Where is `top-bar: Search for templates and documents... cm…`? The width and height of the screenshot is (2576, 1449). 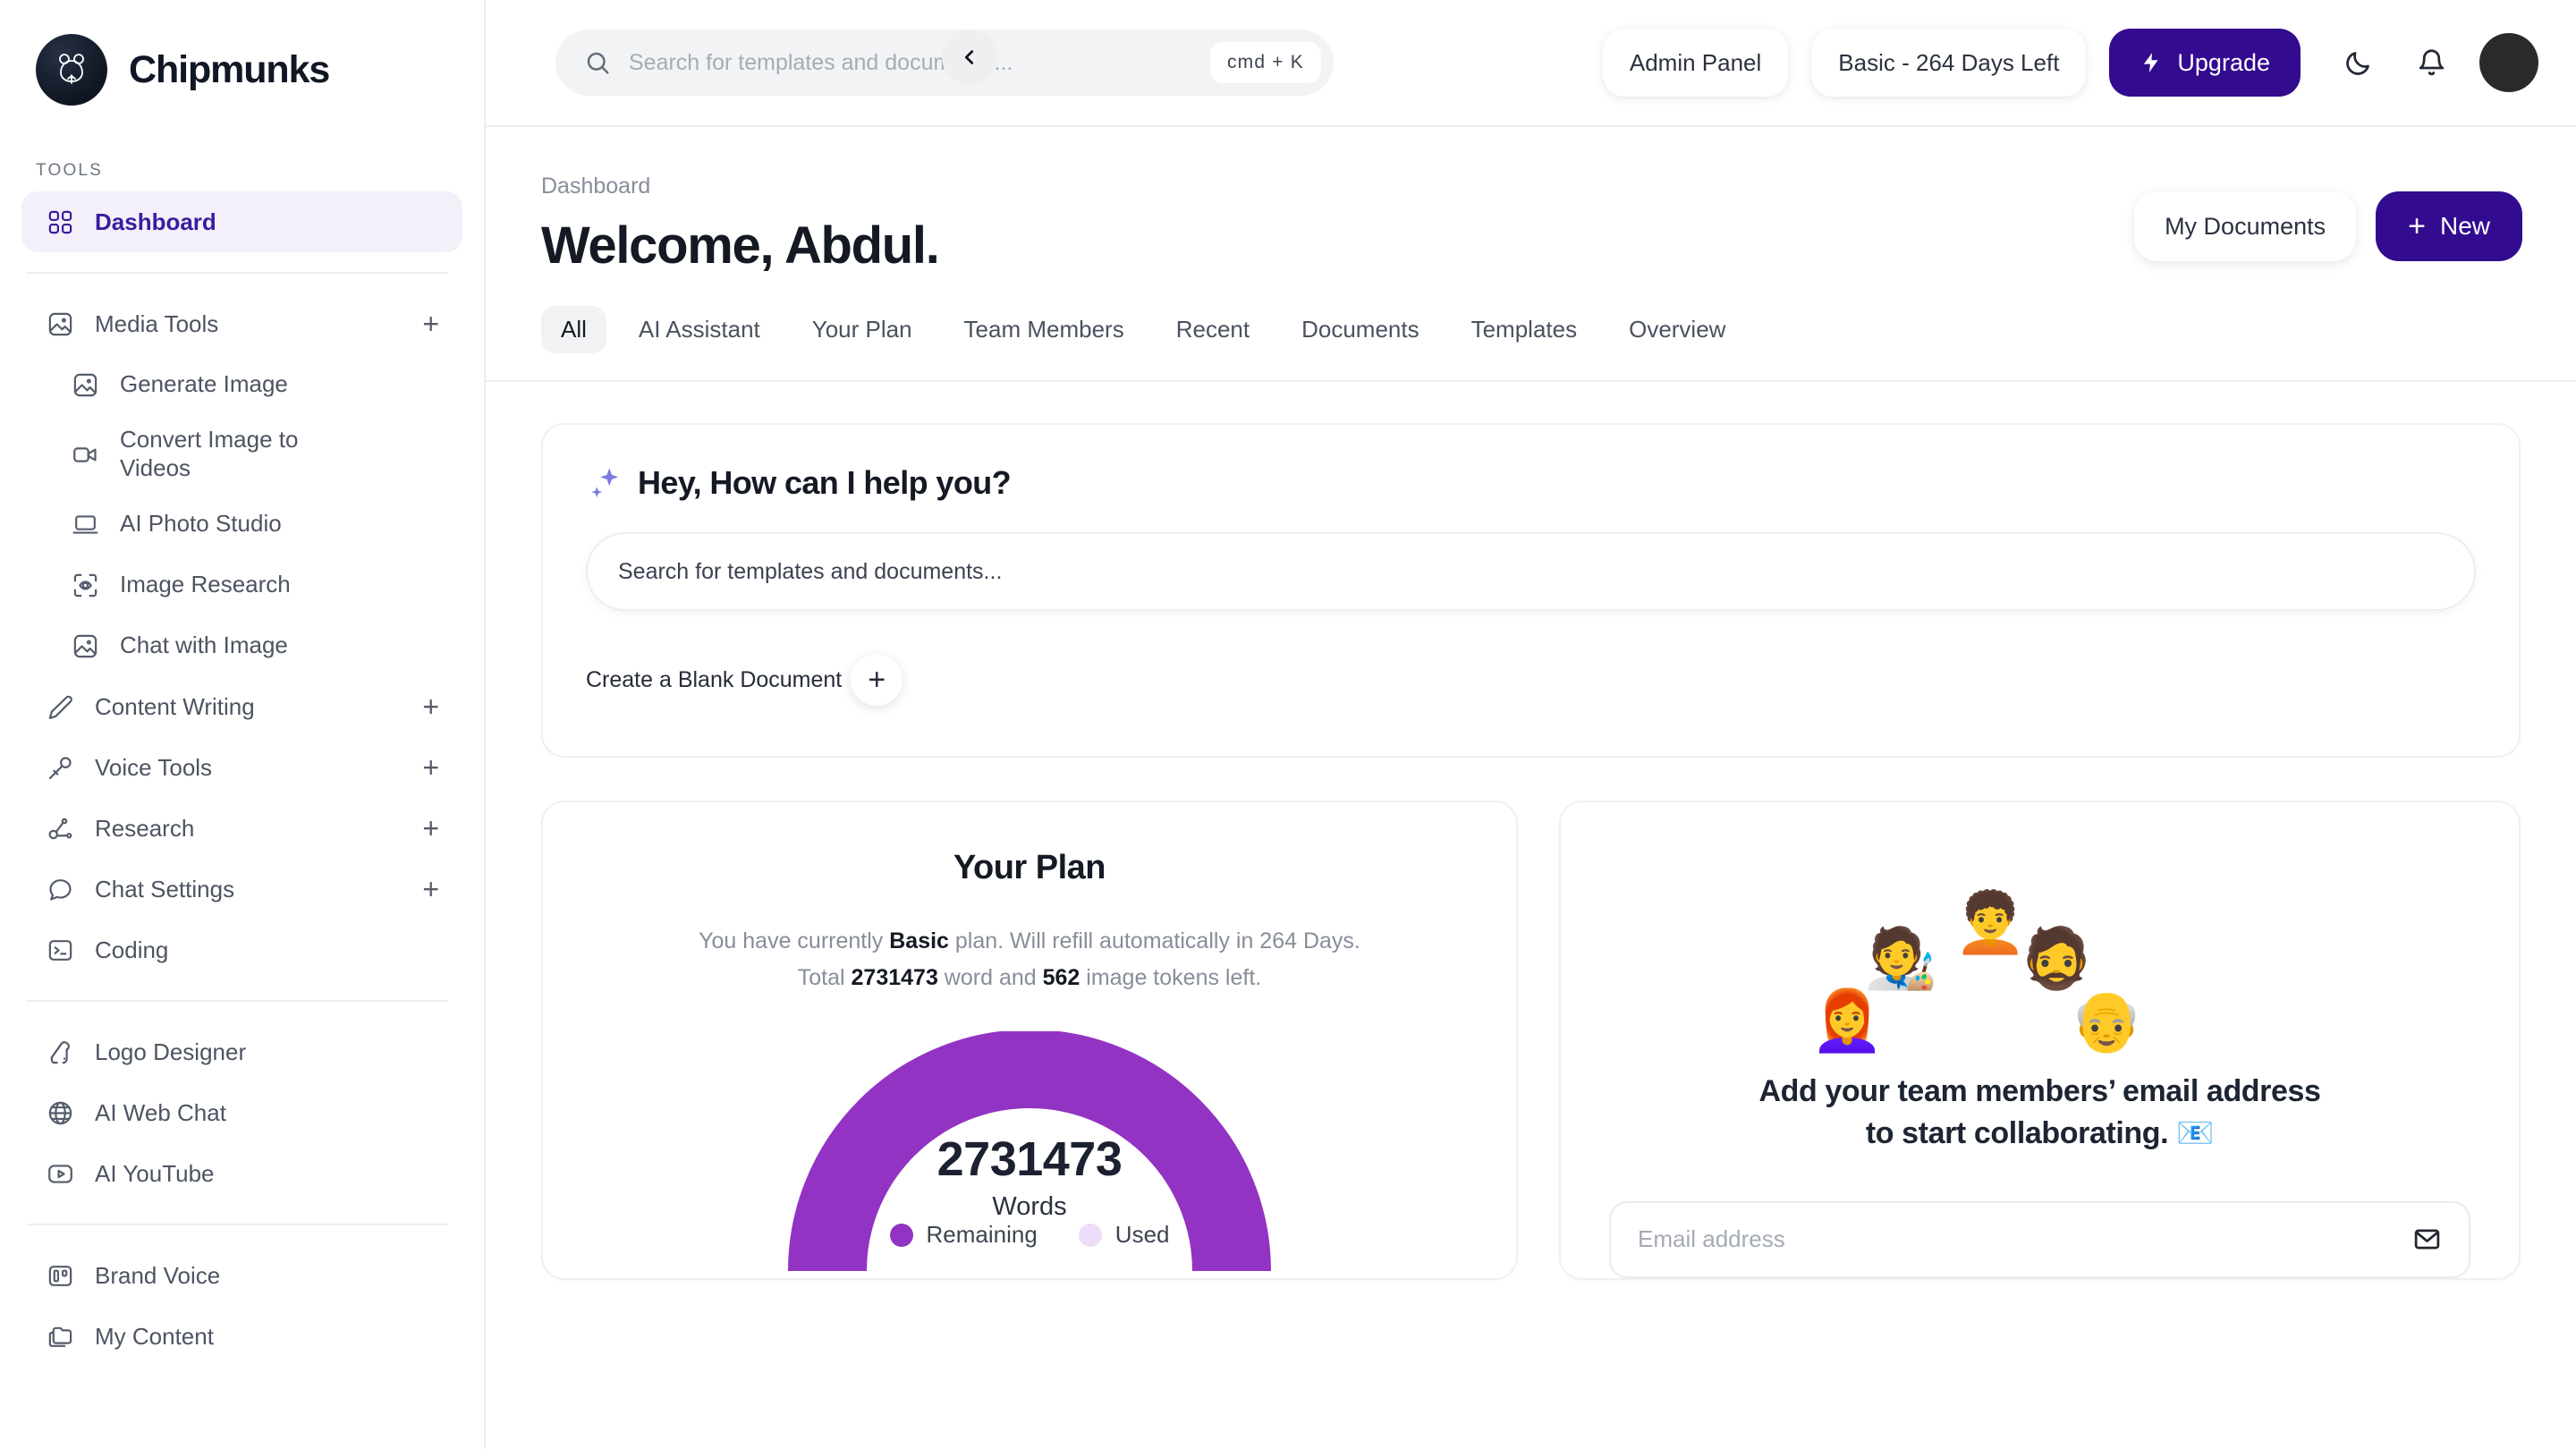 top-bar: Search for templates and documents... cm… is located at coordinates (1531, 63).